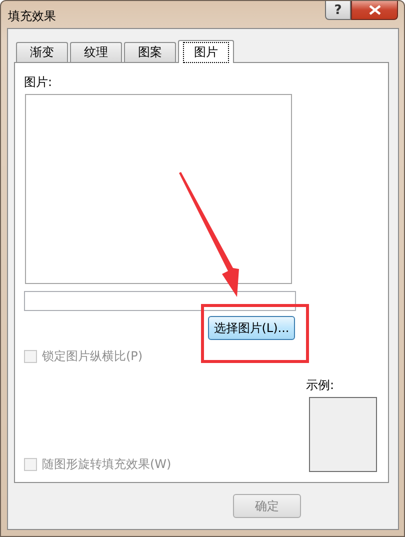  I want to click on tab: 渐变, so click(42, 52).